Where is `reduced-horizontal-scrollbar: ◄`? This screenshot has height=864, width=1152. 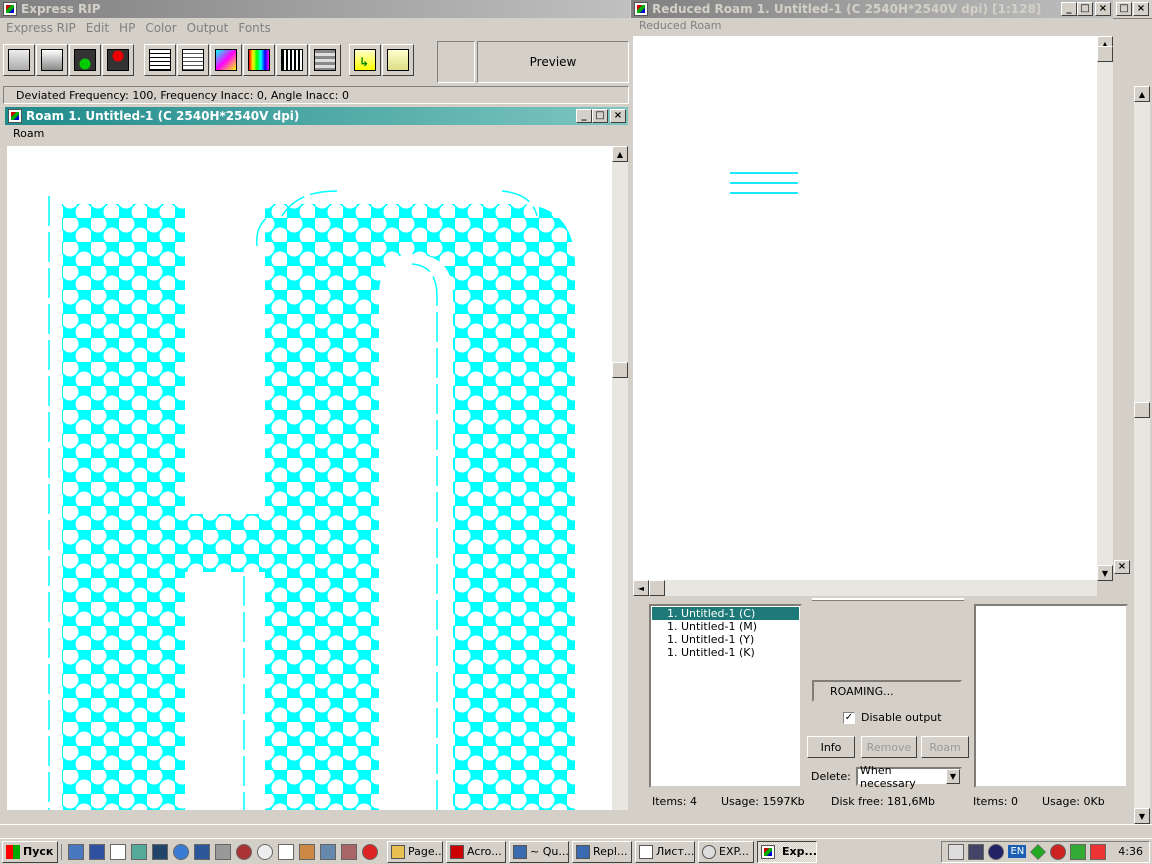
reduced-horizontal-scrollbar: ◄ is located at coordinates (865, 588).